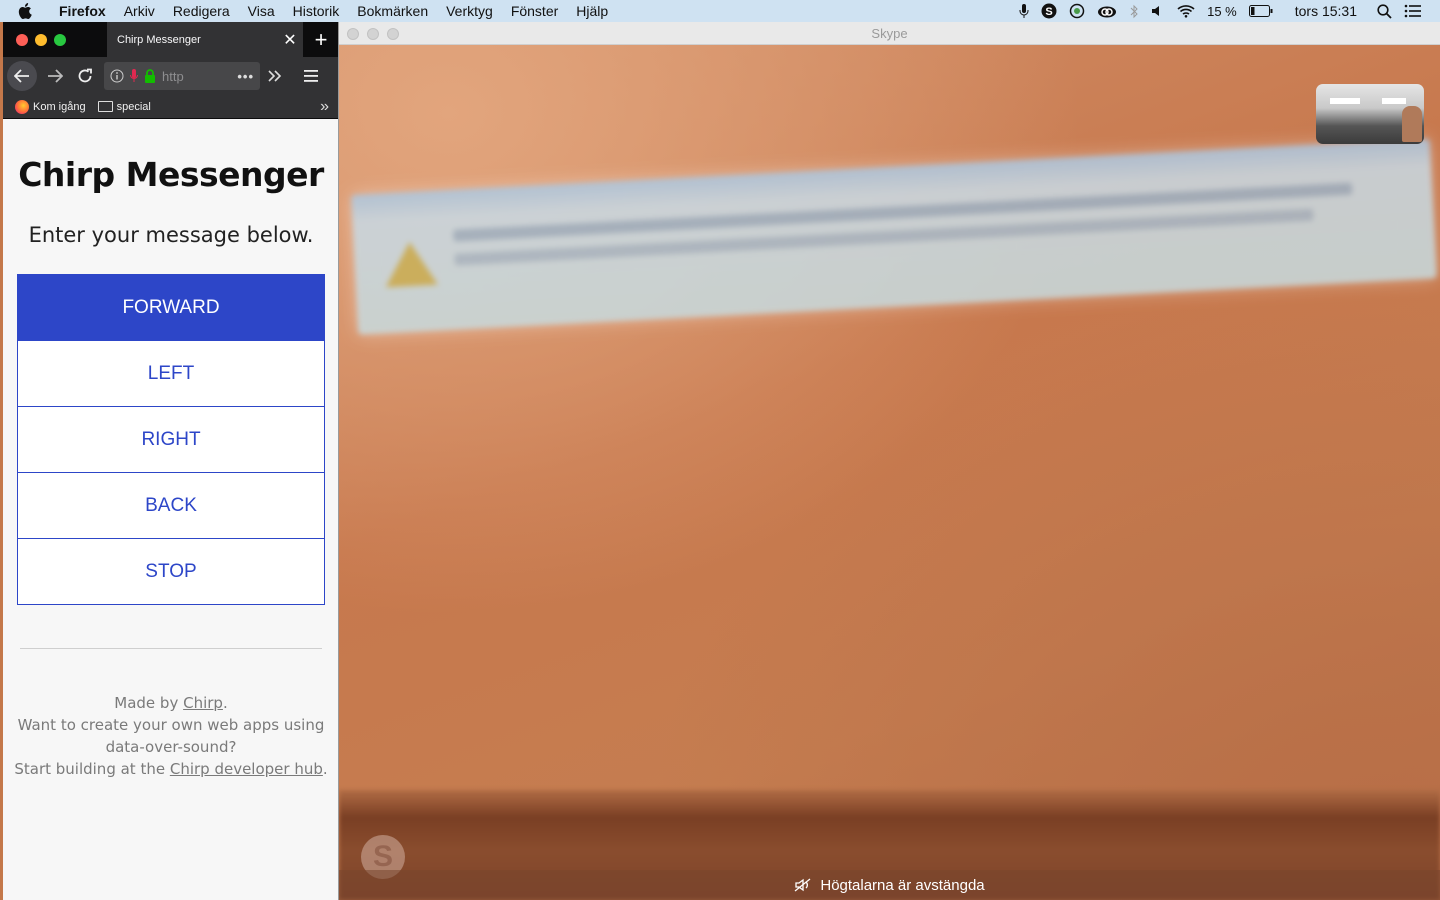  I want to click on url-bar: http •••, so click(182, 76).